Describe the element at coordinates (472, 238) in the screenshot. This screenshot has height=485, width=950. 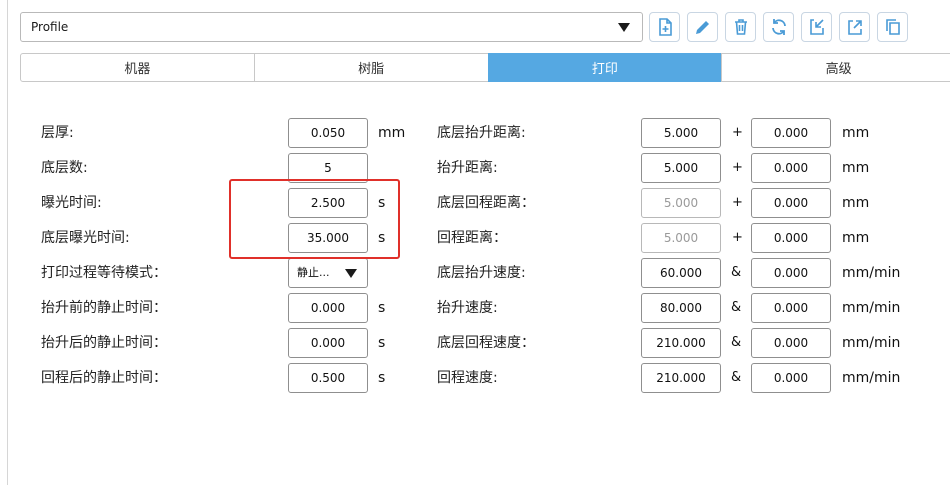
I see `retract-distance-label: 回程距离：` at that location.